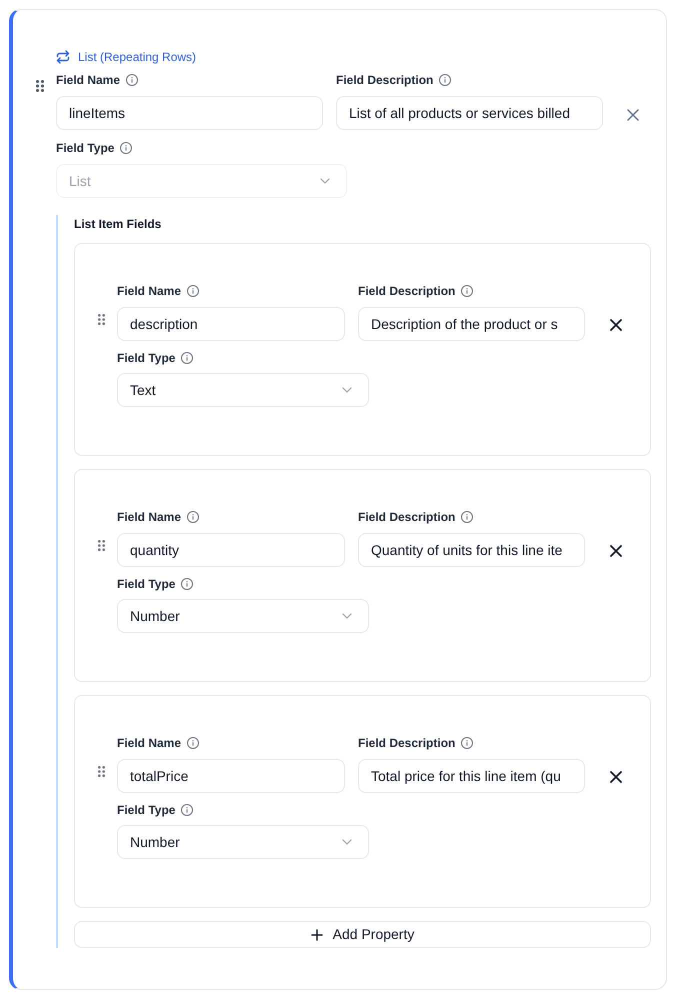  What do you see at coordinates (137, 57) in the screenshot?
I see `field-kind-label: List (Repeating Rows)` at bounding box center [137, 57].